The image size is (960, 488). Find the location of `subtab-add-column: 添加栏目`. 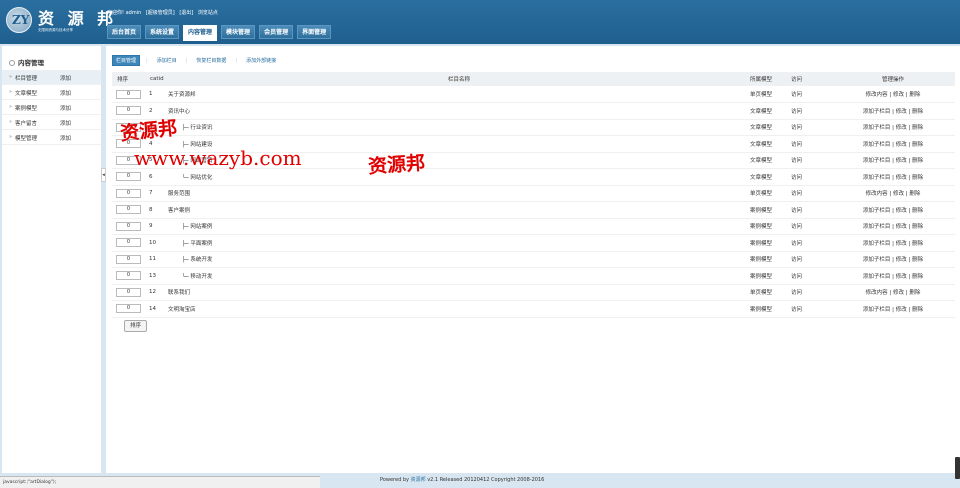

subtab-add-column: 添加栏目 is located at coordinates (167, 60).